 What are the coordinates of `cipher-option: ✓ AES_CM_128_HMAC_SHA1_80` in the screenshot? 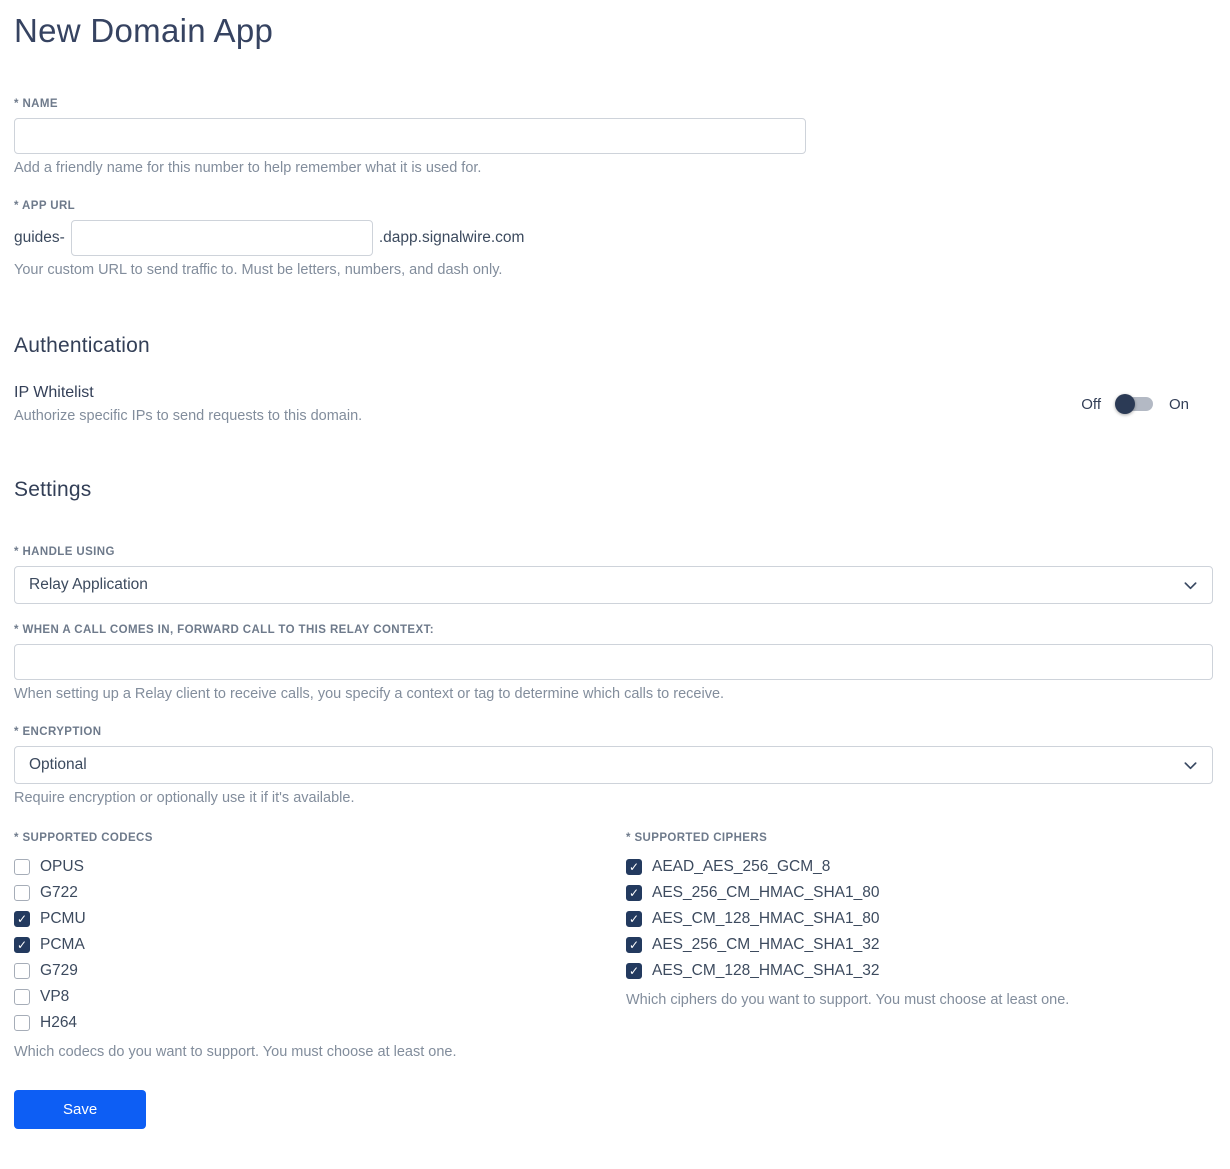 It's located at (919, 919).